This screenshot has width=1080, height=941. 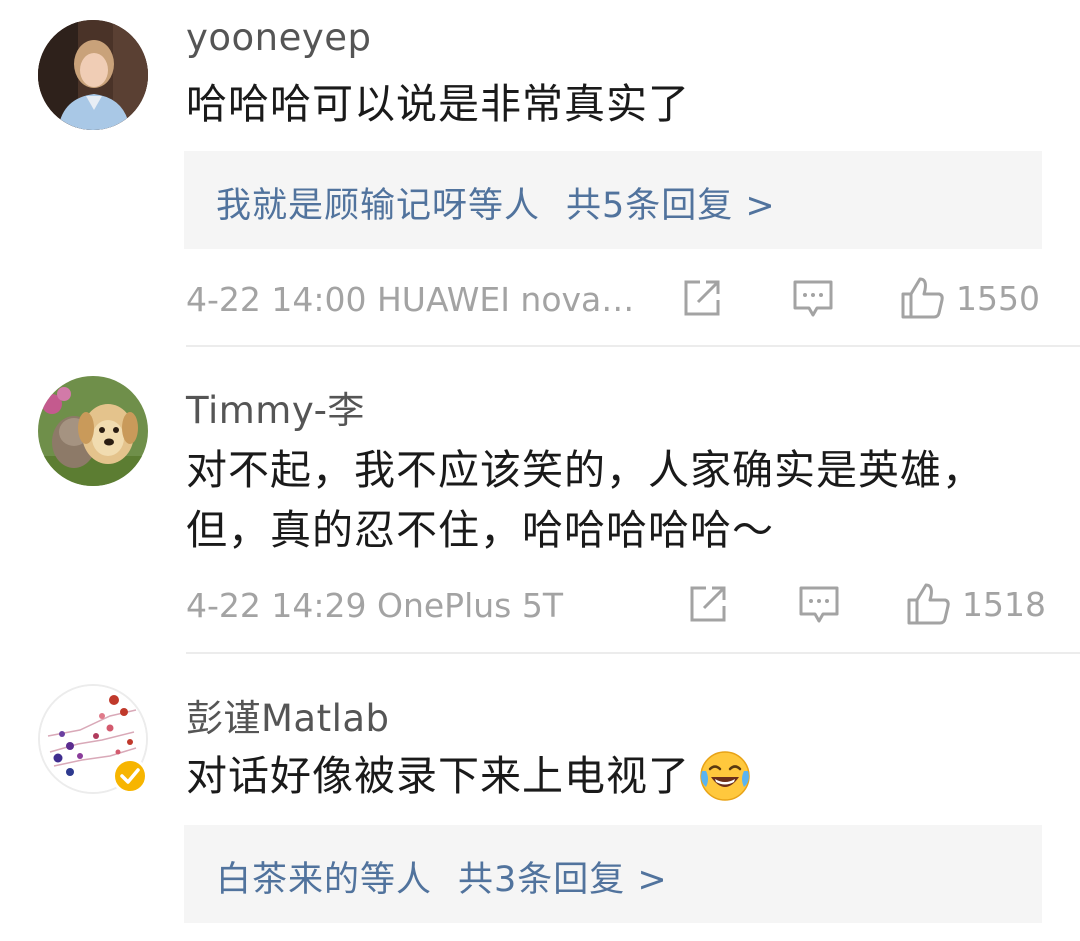 What do you see at coordinates (613, 500) in the screenshot?
I see `comment-text: 对不起，我不应该笑的，人家确实是英雄， 但，真的忍不住，哈哈哈哈哈～` at bounding box center [613, 500].